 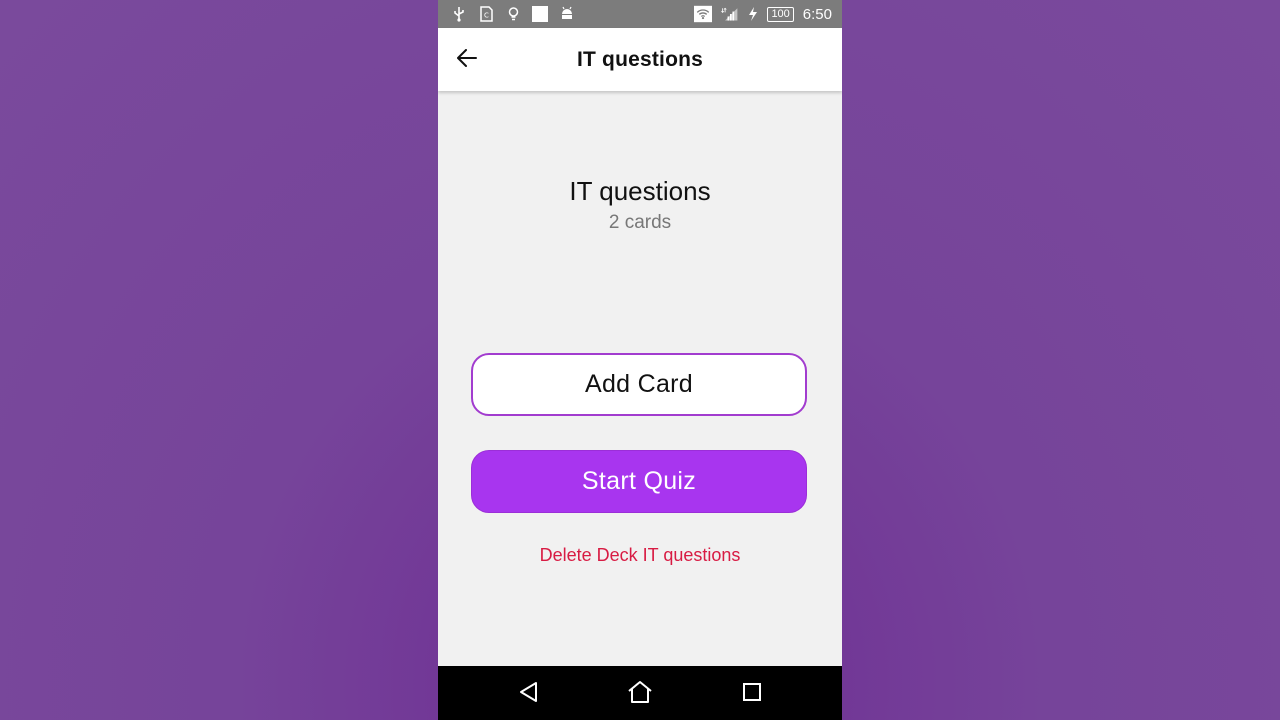 I want to click on usb-icon, so click(x=459, y=14).